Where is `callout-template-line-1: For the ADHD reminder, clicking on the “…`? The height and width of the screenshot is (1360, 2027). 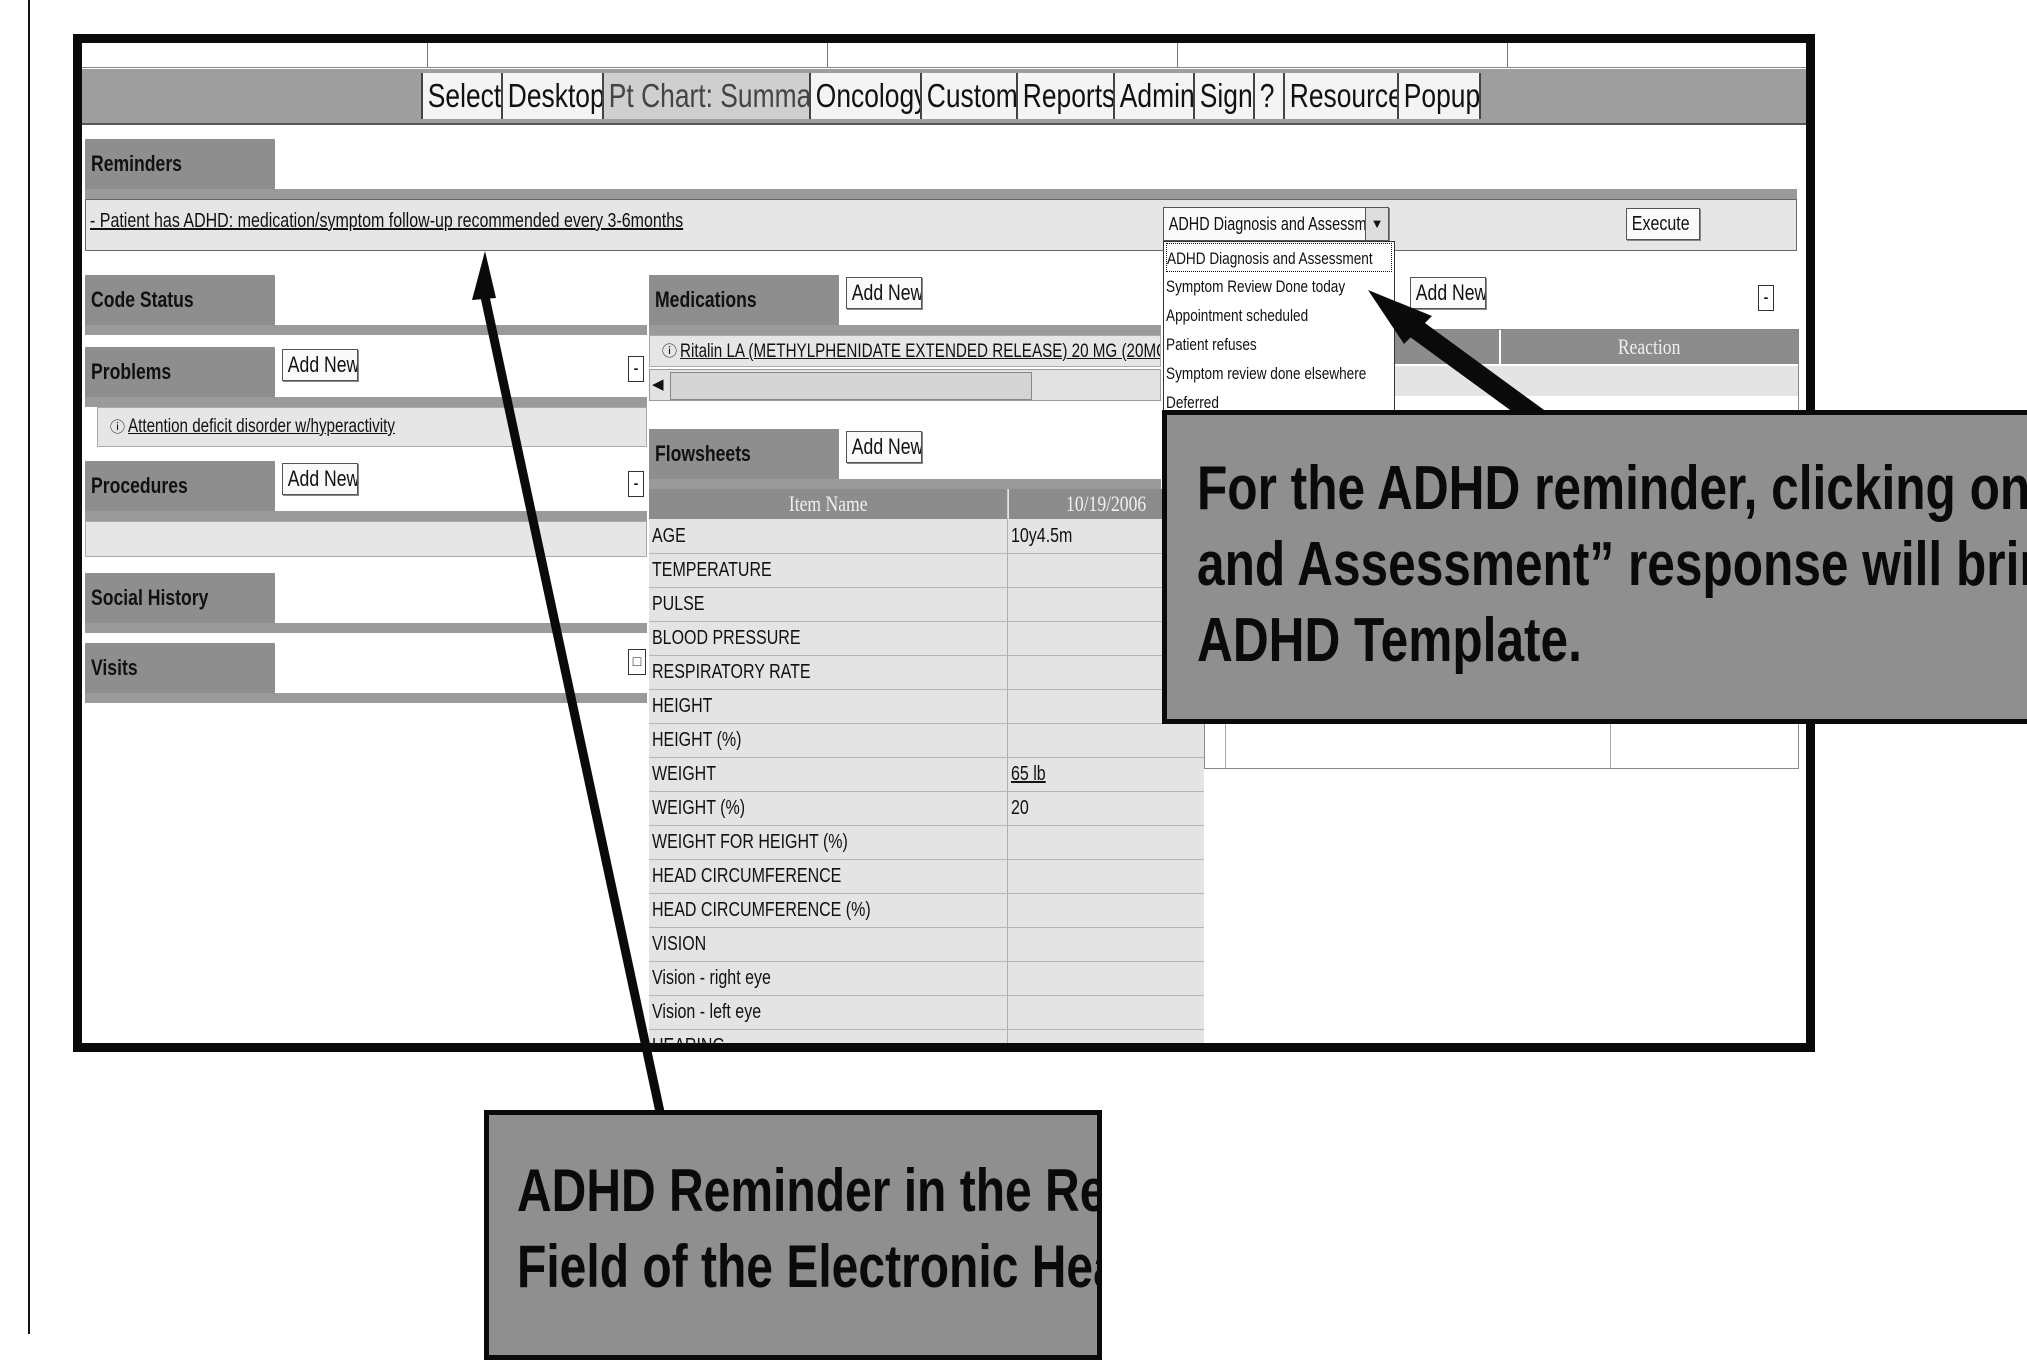 callout-template-line-1: For the ADHD reminder, clicking on the “… is located at coordinates (1612, 488).